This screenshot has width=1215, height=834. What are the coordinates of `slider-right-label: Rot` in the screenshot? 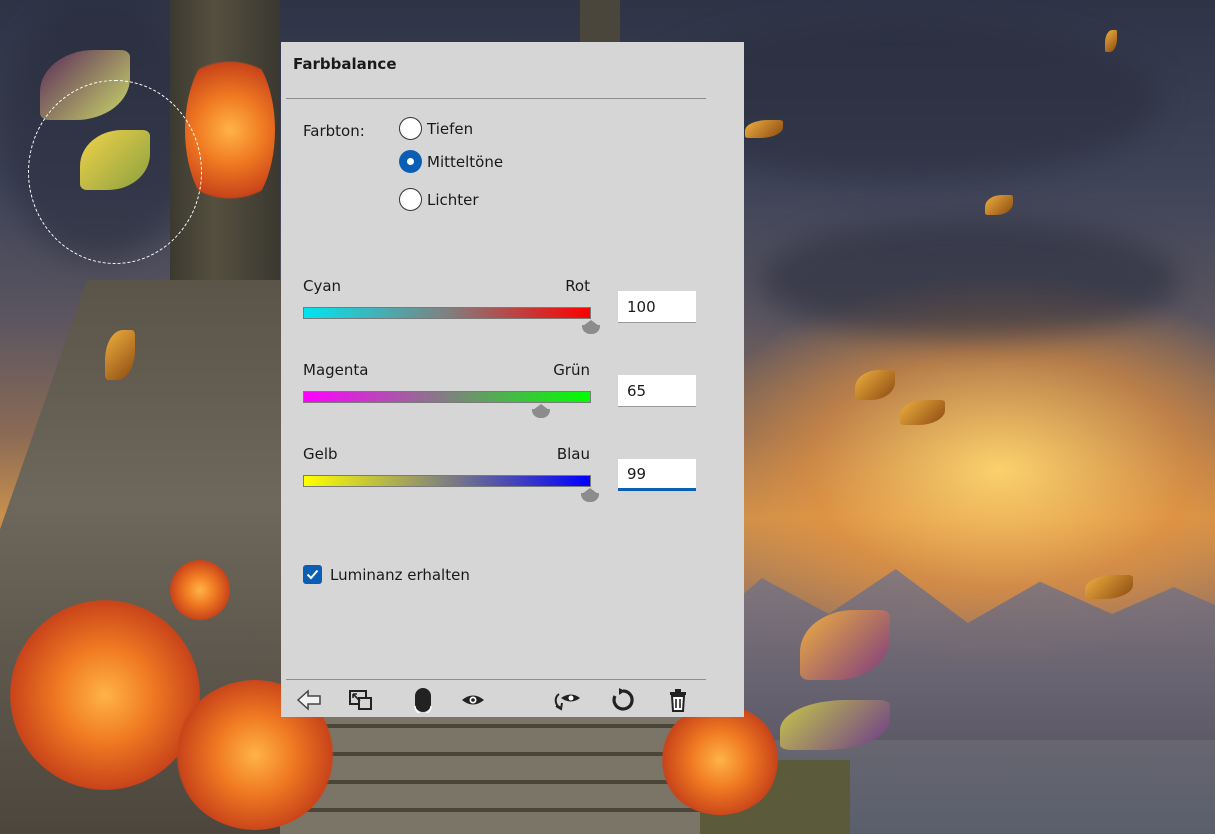 It's located at (577, 286).